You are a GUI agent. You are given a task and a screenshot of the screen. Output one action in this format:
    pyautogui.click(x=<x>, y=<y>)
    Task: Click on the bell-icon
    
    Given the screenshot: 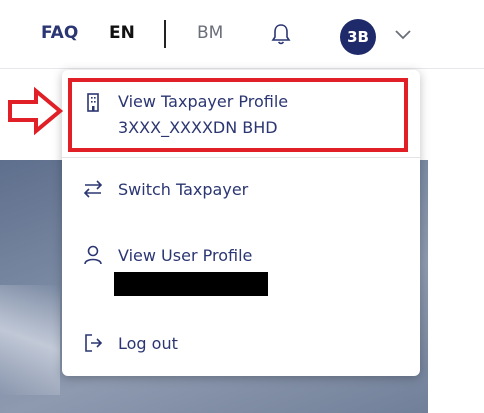 What is the action you would take?
    pyautogui.click(x=281, y=34)
    